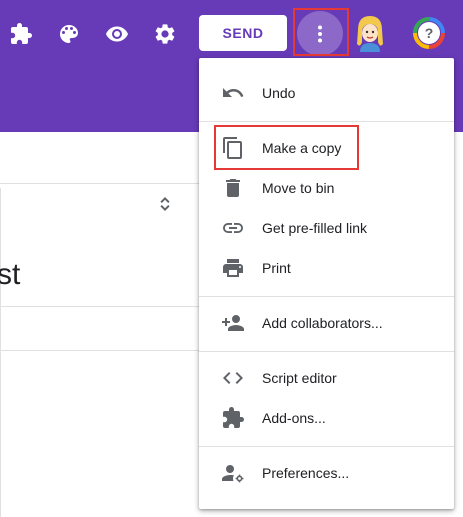 The height and width of the screenshot is (517, 463). What do you see at coordinates (0, 352) in the screenshot?
I see `card-border` at bounding box center [0, 352].